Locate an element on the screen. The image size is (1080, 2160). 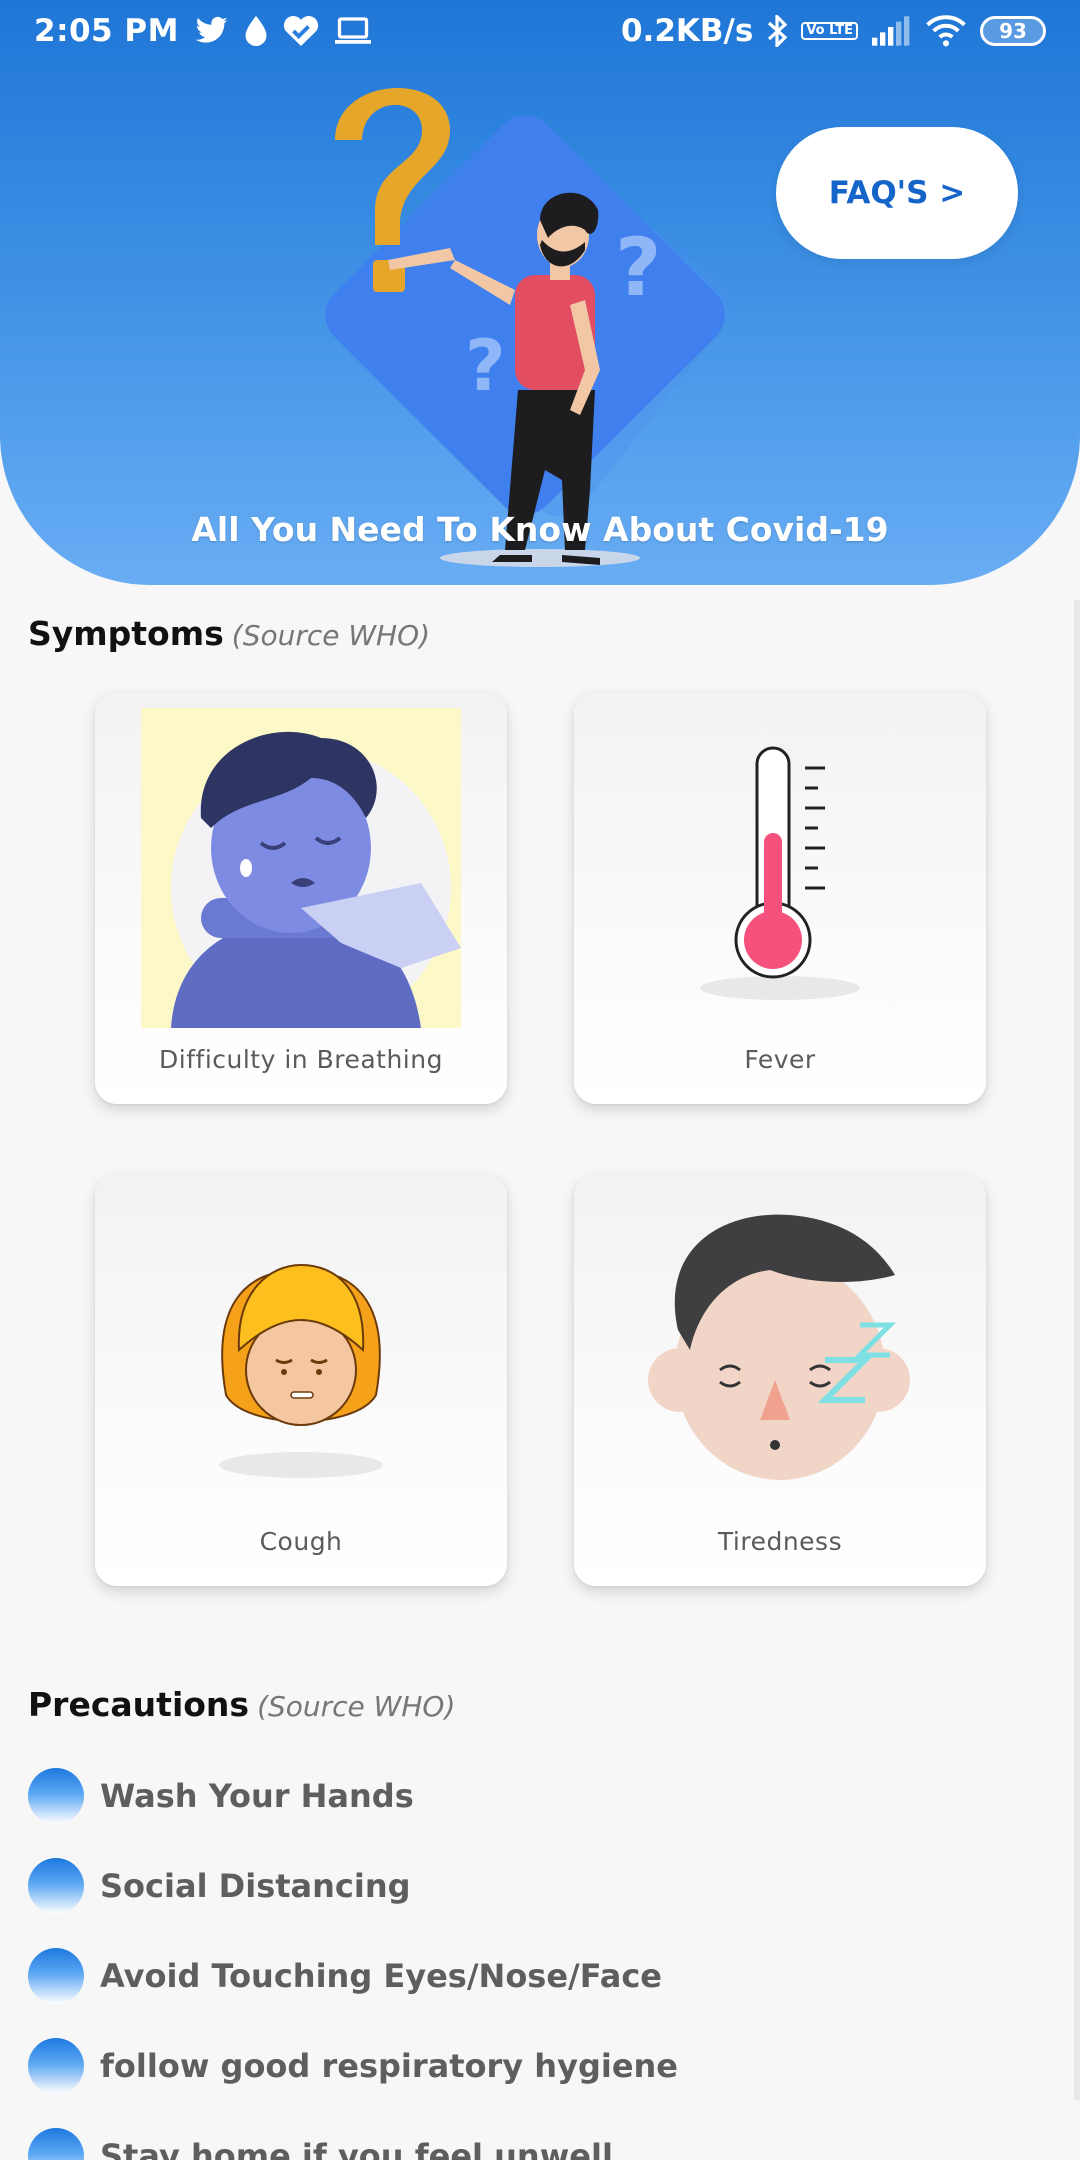
precaution-item: Wash Your Hands is located at coordinates (221, 1796).